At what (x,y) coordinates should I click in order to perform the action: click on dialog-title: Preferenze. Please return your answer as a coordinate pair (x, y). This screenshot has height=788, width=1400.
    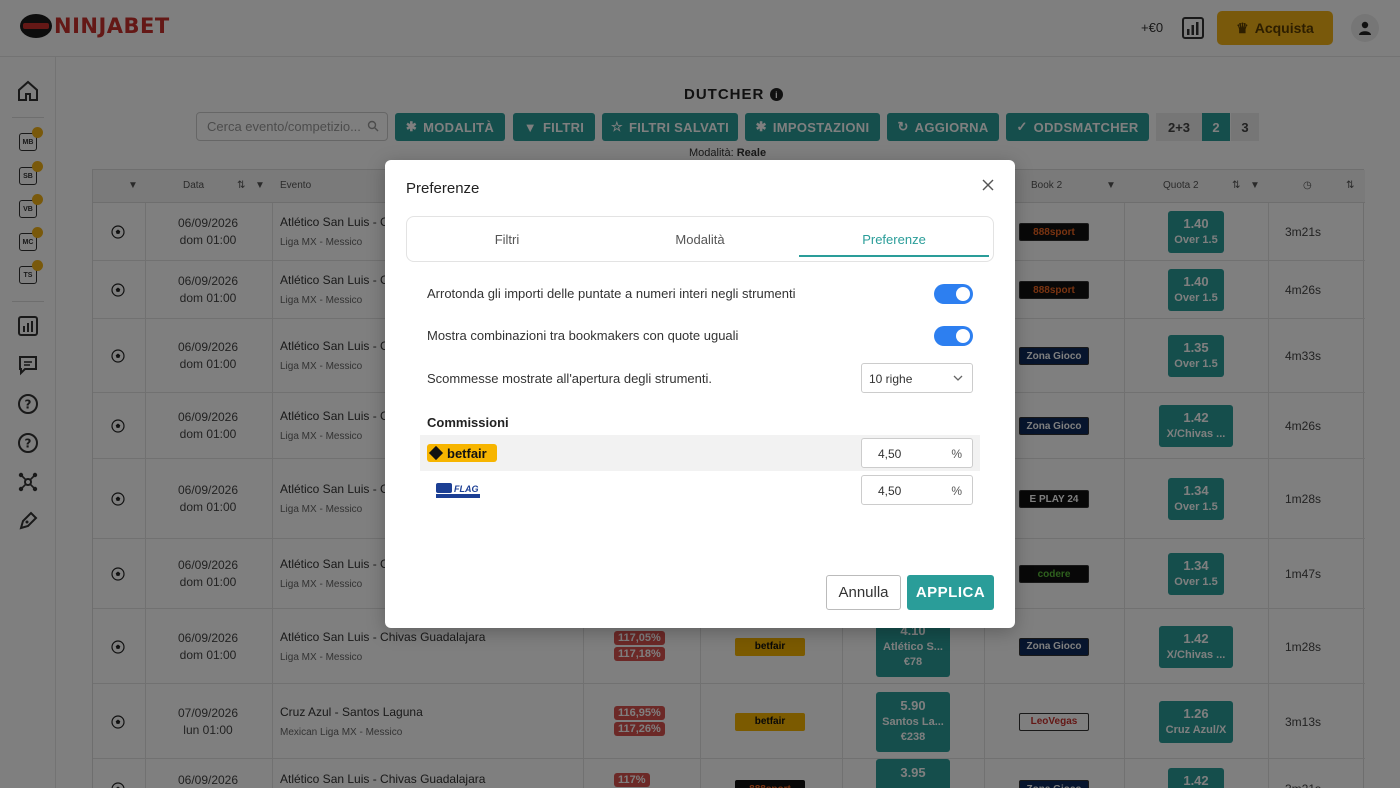
    Looking at the image, I should click on (443, 188).